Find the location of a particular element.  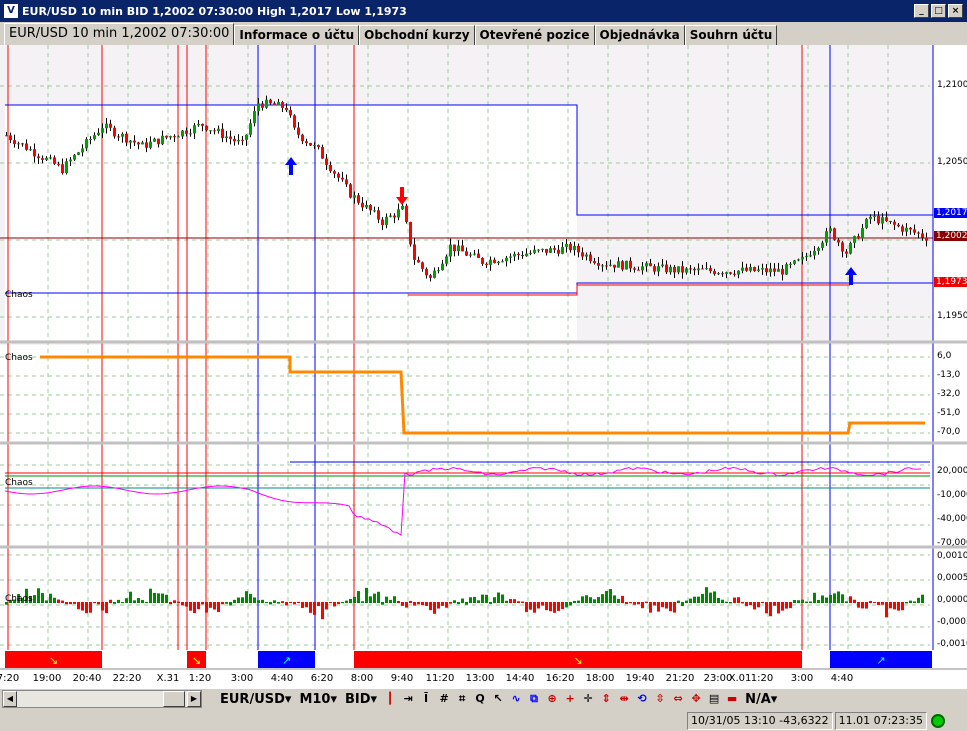

hline-icon: + is located at coordinates (570, 699).